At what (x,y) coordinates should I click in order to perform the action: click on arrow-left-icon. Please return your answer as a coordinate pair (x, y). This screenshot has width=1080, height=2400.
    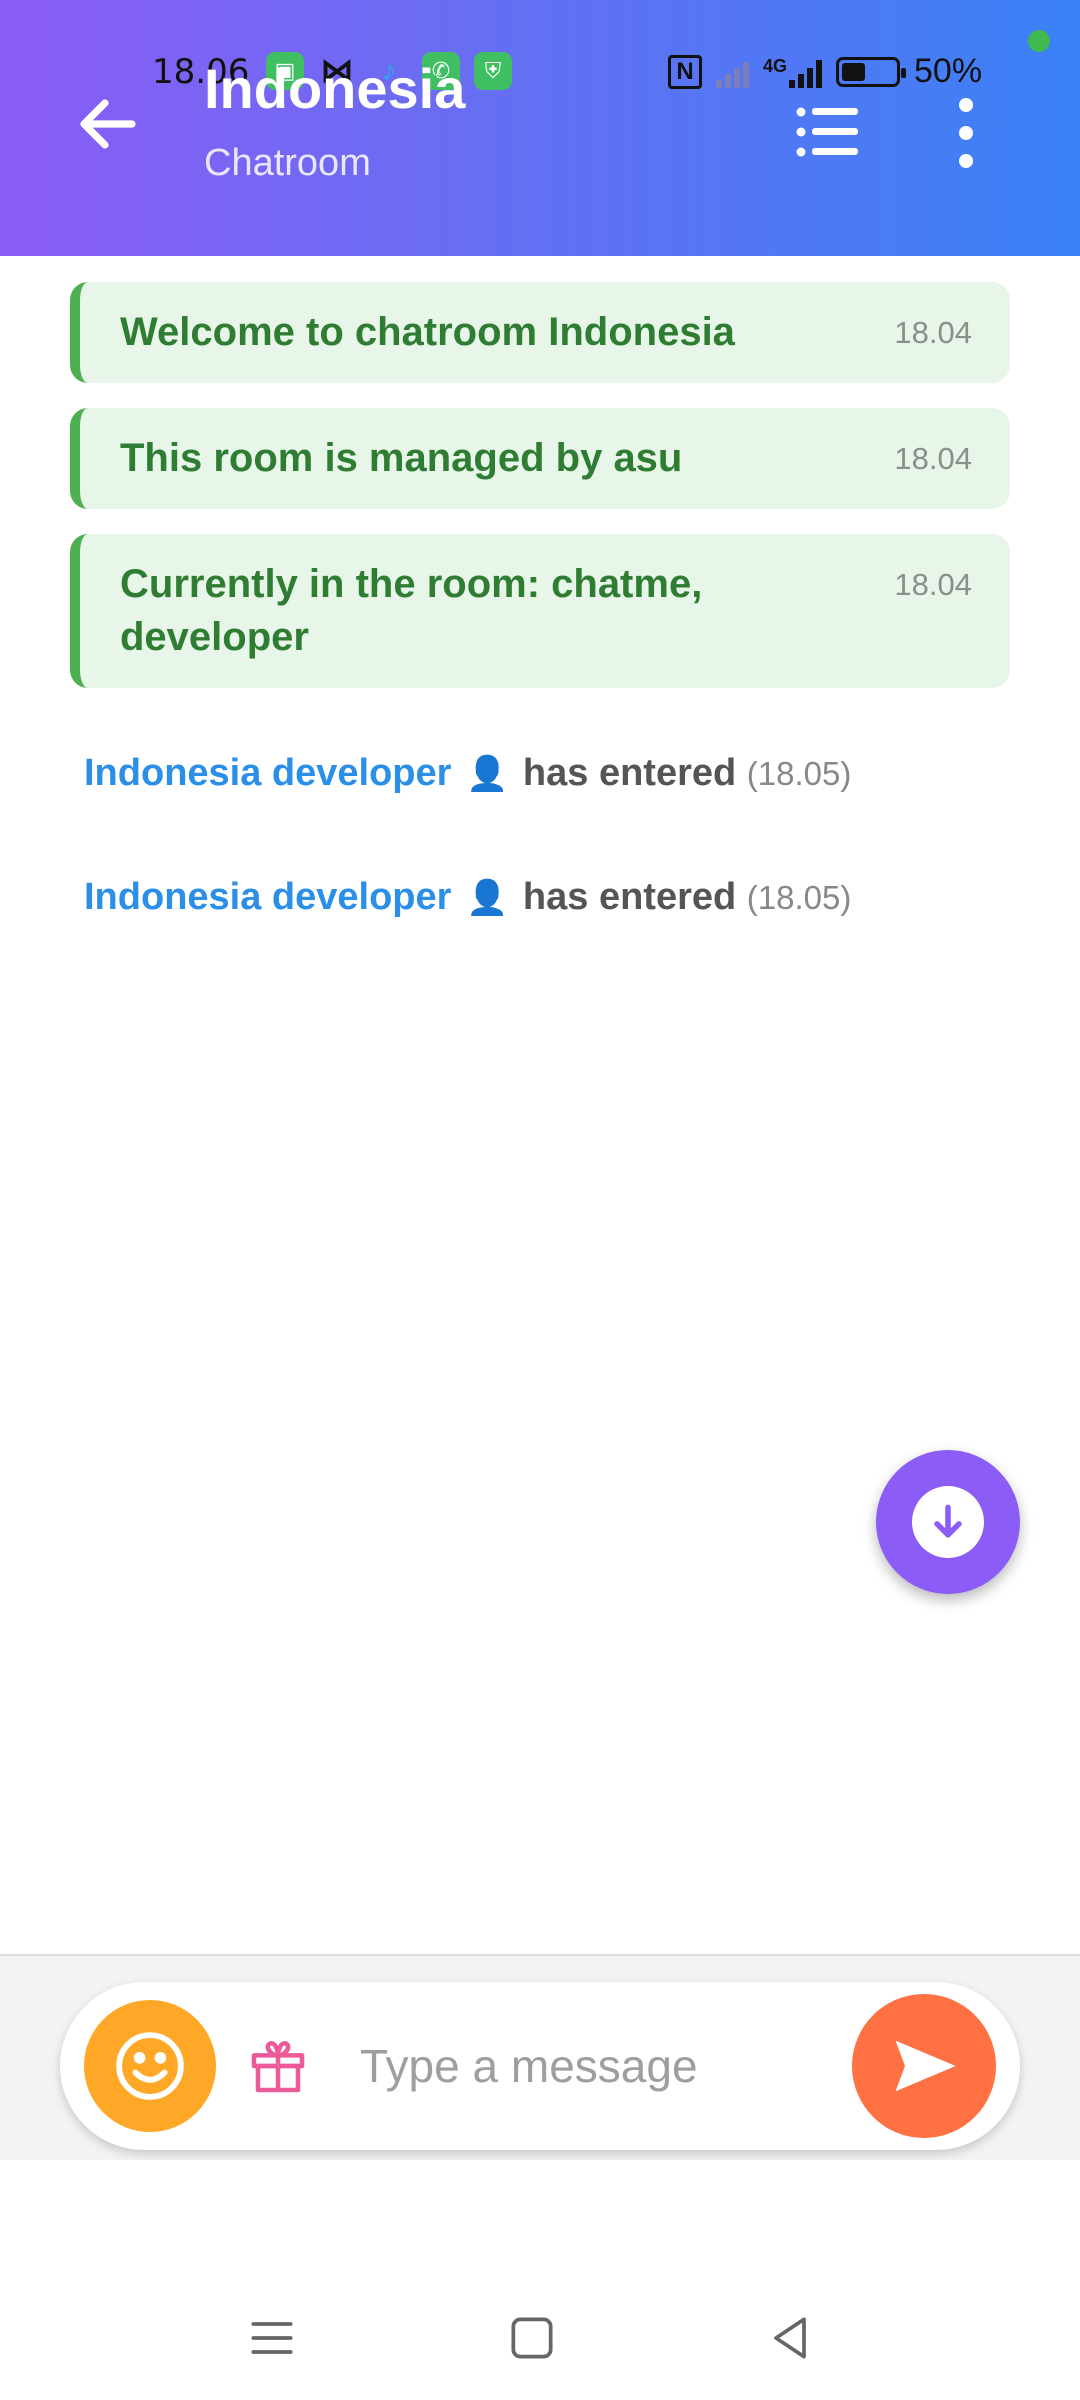
    Looking at the image, I should click on (108, 124).